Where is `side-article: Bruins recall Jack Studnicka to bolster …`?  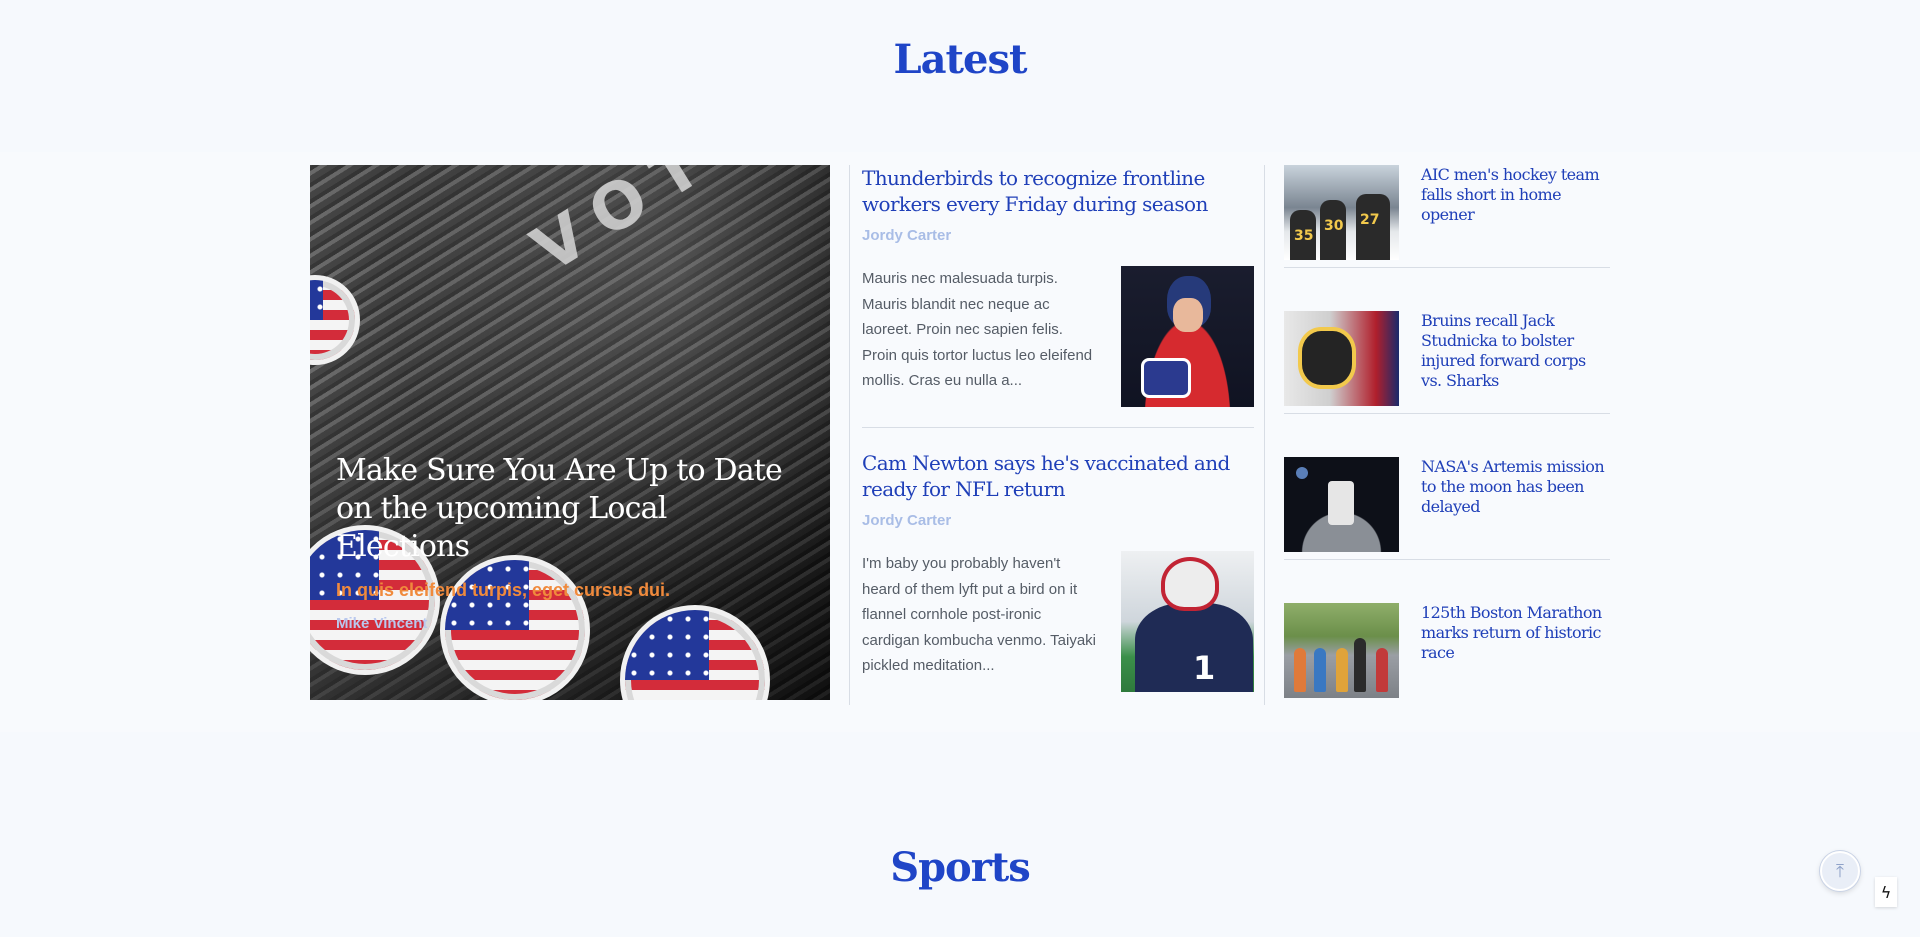
side-article: Bruins recall Jack Studnicka to bolster … is located at coordinates (1447, 359).